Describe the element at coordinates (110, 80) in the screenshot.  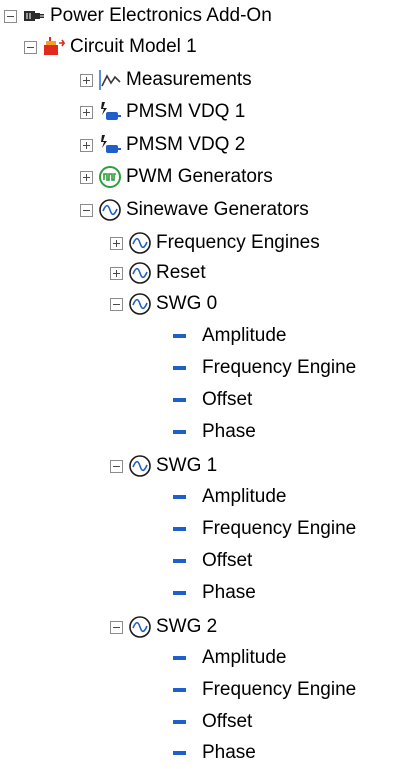
I see `waveform-icon` at that location.